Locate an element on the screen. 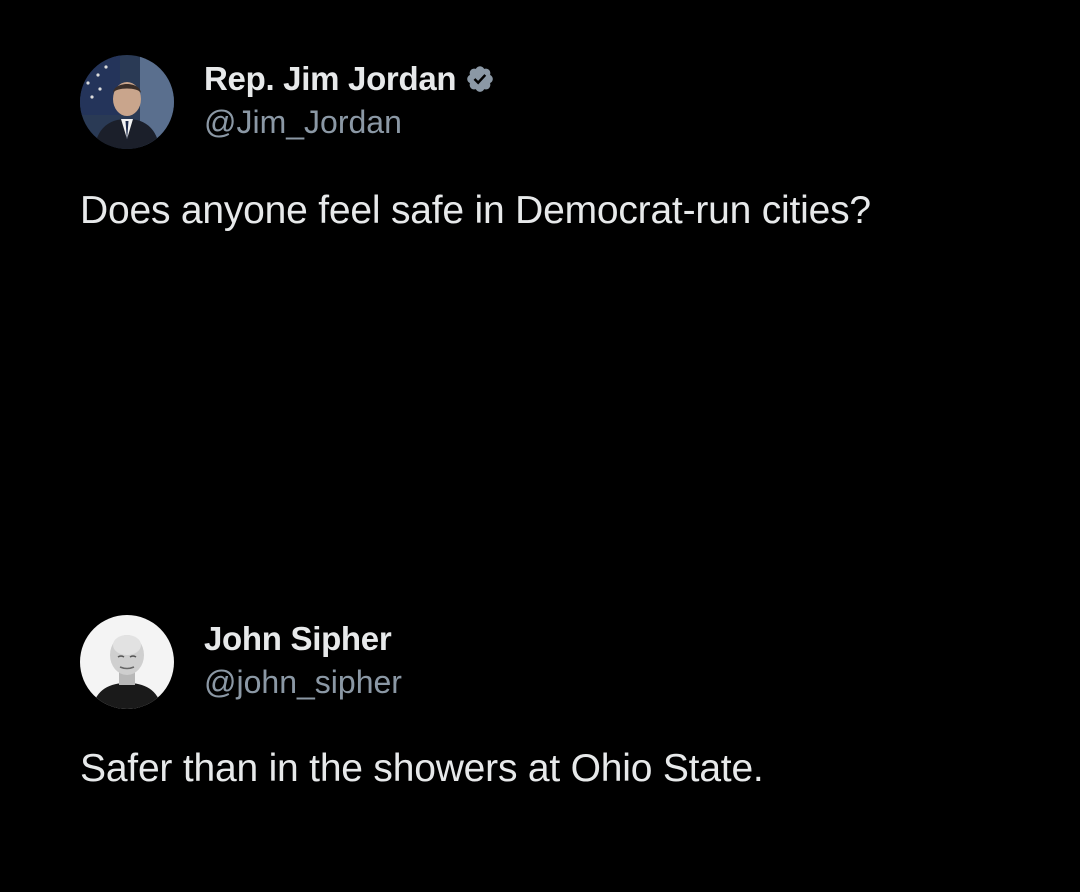 This screenshot has width=1080, height=892. handle: @Jim_Jordan is located at coordinates (349, 122).